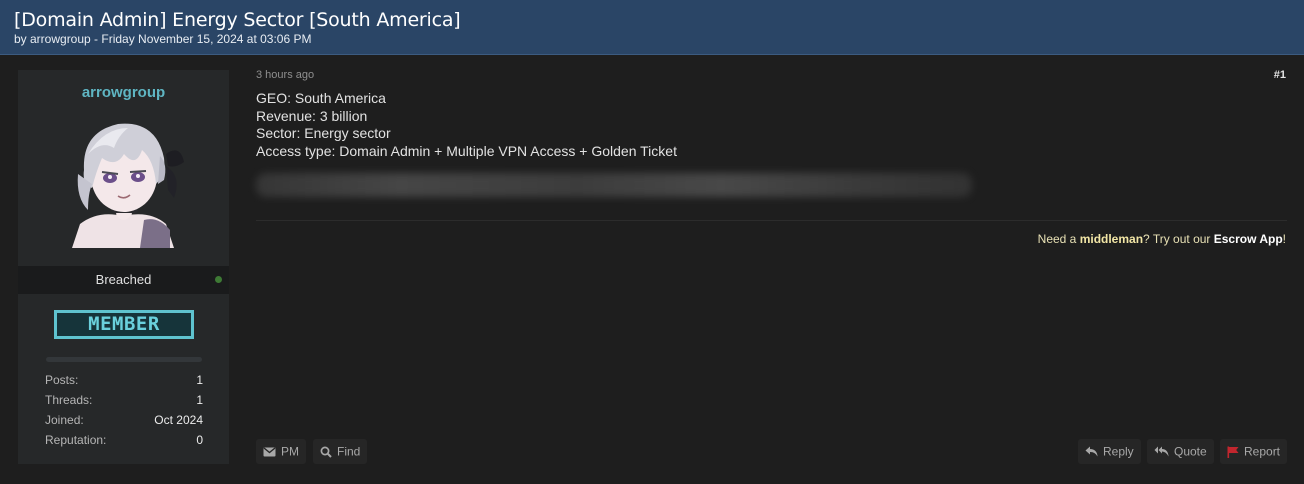  What do you see at coordinates (178, 420) in the screenshot?
I see `stat-value: Oct 2024` at bounding box center [178, 420].